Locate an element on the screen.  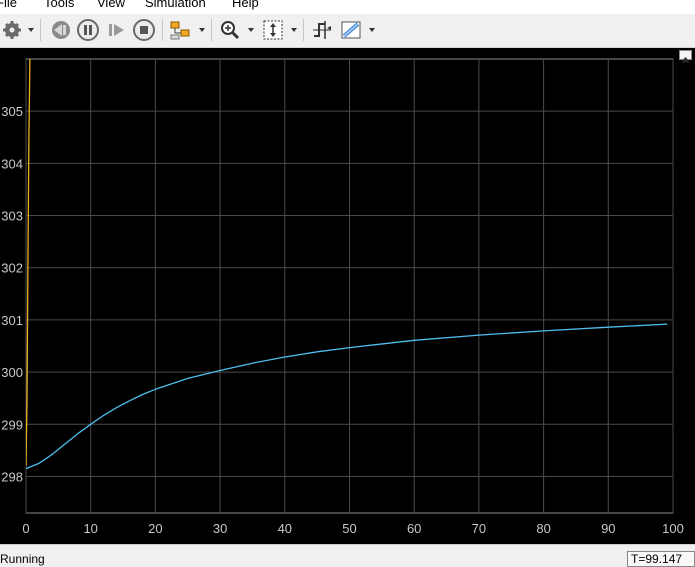
x-tick-label: 80 is located at coordinates (543, 528).